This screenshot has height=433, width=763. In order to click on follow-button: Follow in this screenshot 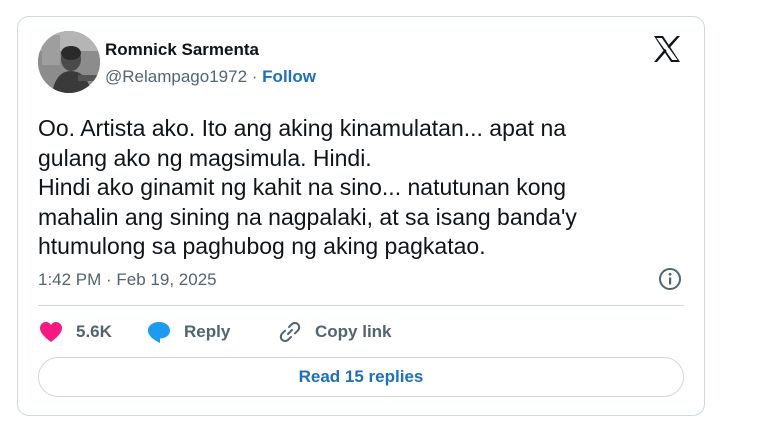, I will do `click(289, 76)`.